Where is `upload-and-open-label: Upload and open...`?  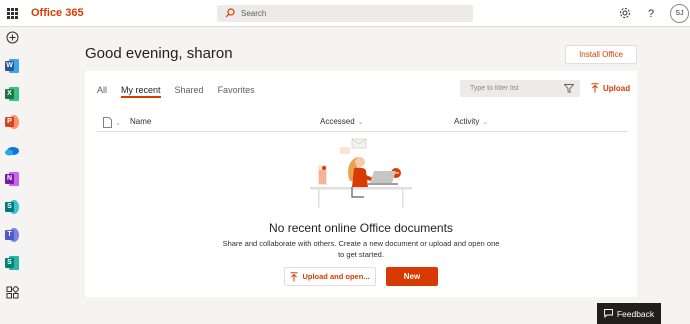
upload-and-open-label: Upload and open... is located at coordinates (336, 276).